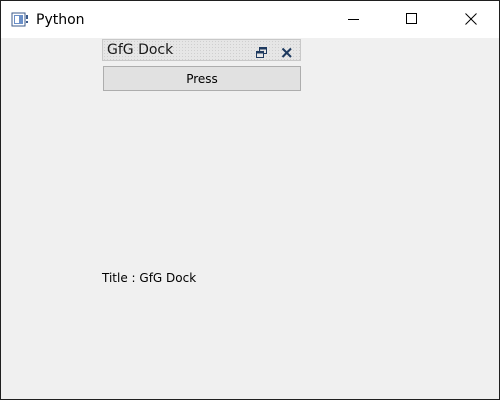  I want to click on python-app-icon, so click(20, 20).